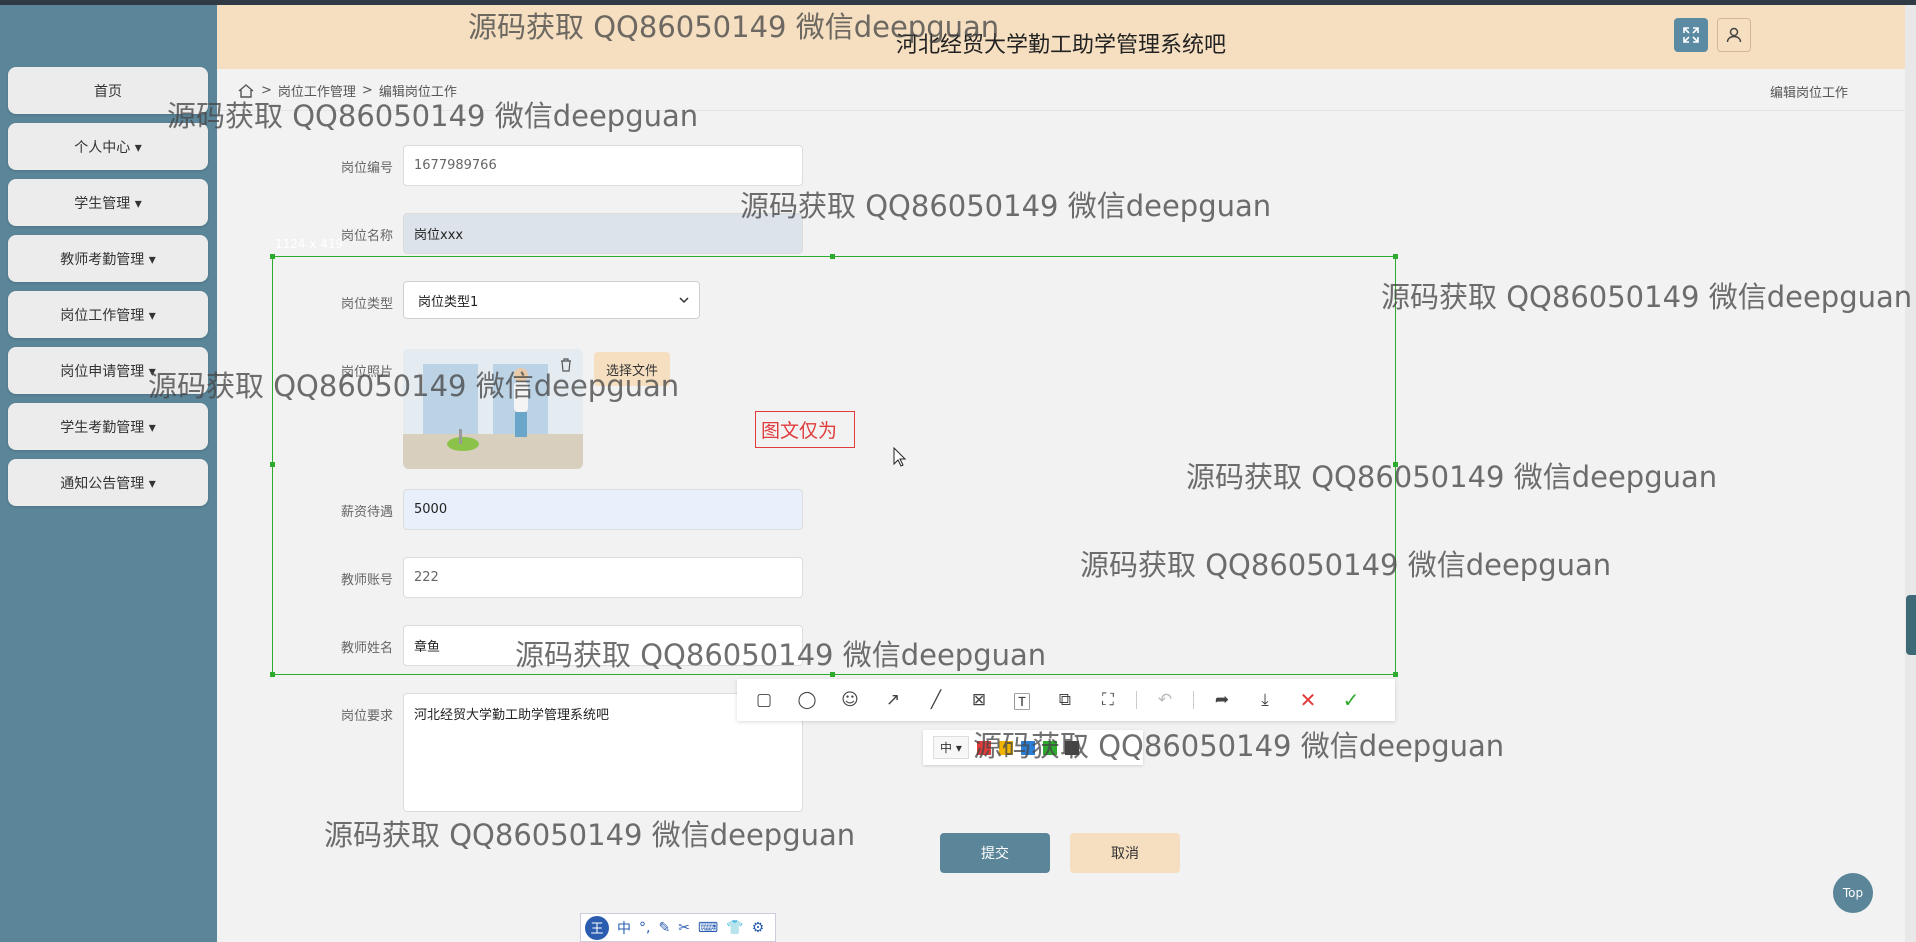 The image size is (1916, 942). What do you see at coordinates (807, 700) in the screenshot?
I see `ellipse-tool-icon: ◯` at bounding box center [807, 700].